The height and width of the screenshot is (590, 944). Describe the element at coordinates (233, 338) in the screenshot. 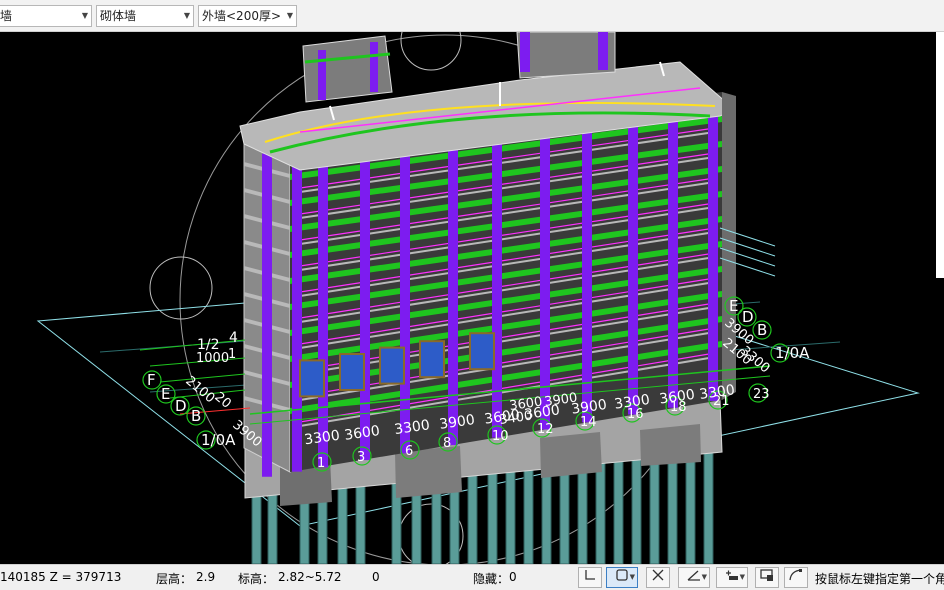

I see `left-axis-number: 4` at that location.